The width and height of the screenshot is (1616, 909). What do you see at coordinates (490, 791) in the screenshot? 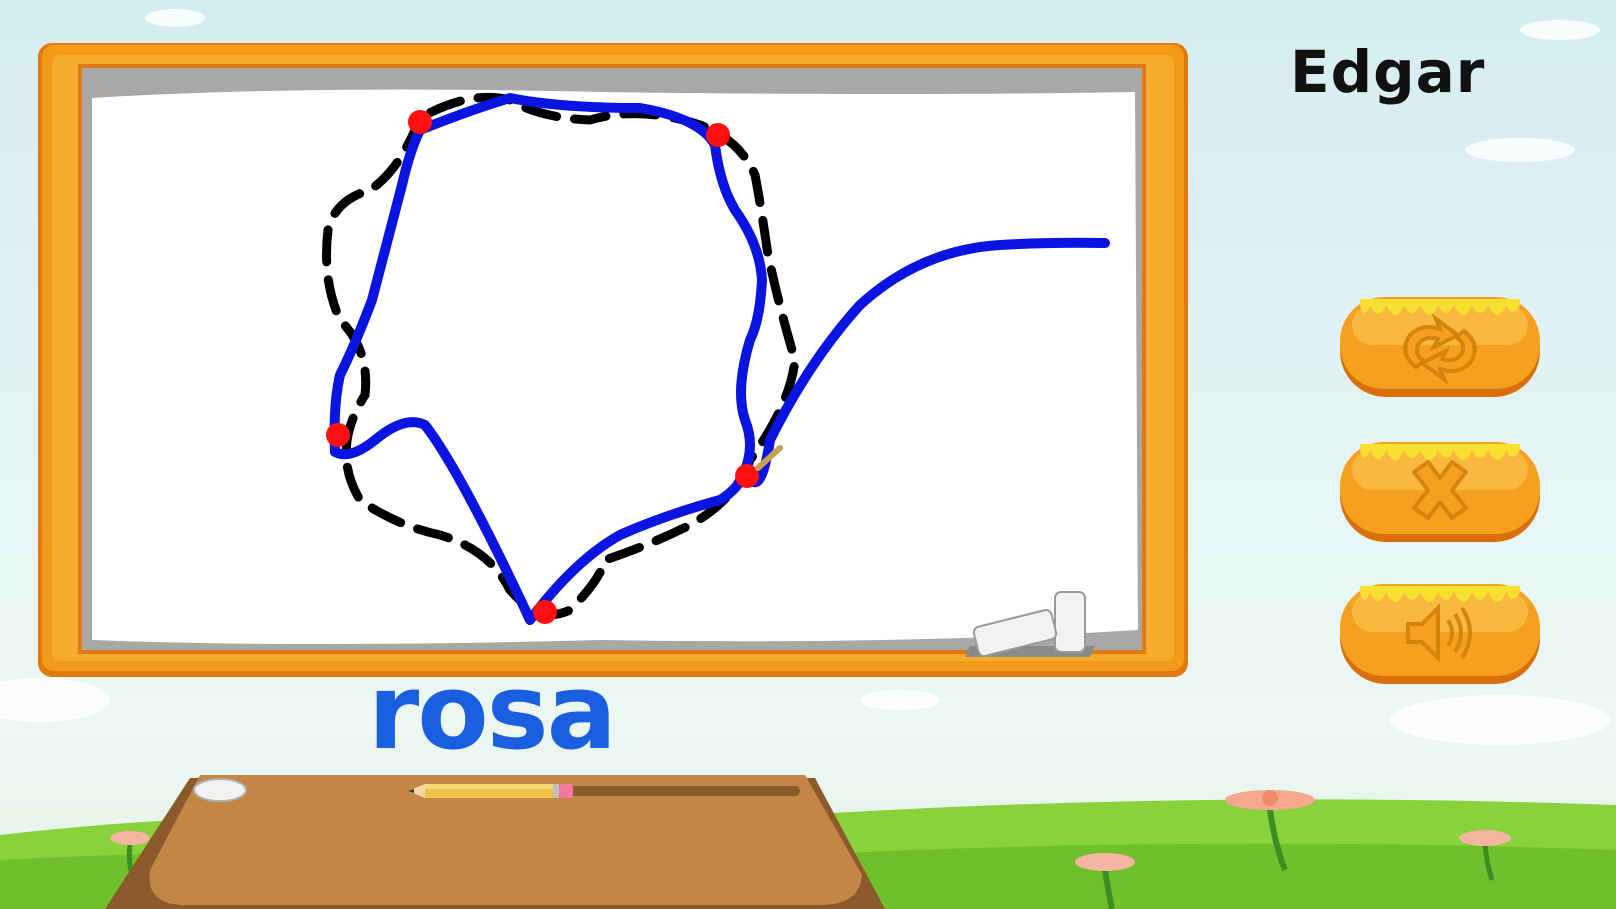
I see `pencil-icon` at bounding box center [490, 791].